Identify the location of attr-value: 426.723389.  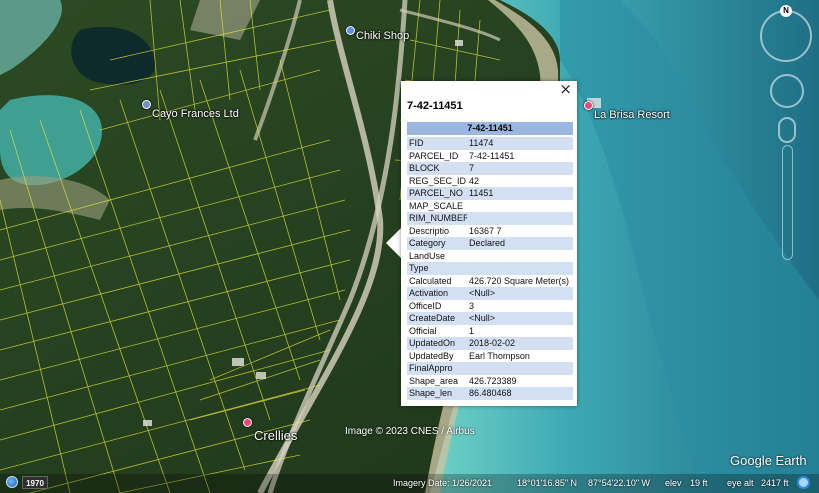
(493, 380).